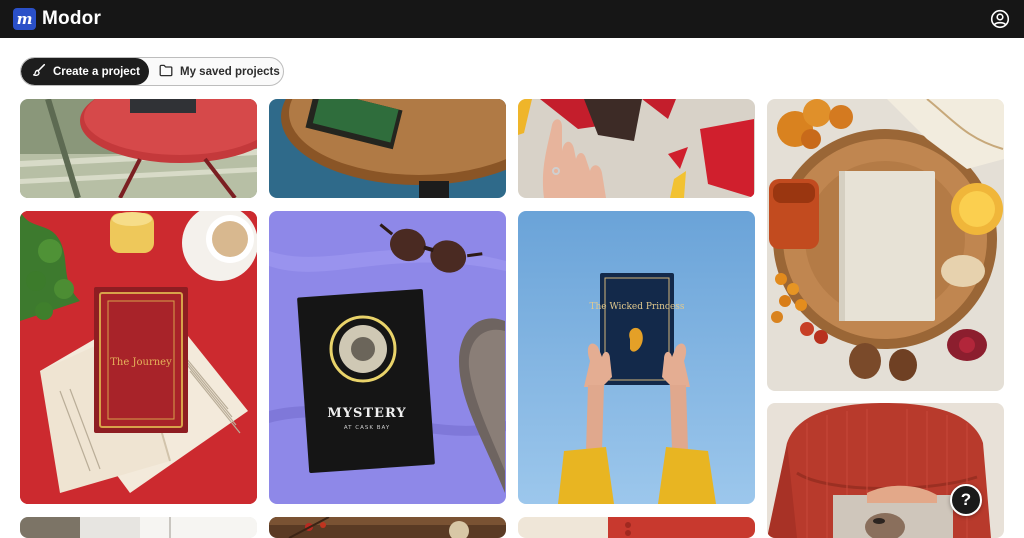 The width and height of the screenshot is (1024, 538). What do you see at coordinates (1000, 19) in the screenshot?
I see `user-circle-icon` at bounding box center [1000, 19].